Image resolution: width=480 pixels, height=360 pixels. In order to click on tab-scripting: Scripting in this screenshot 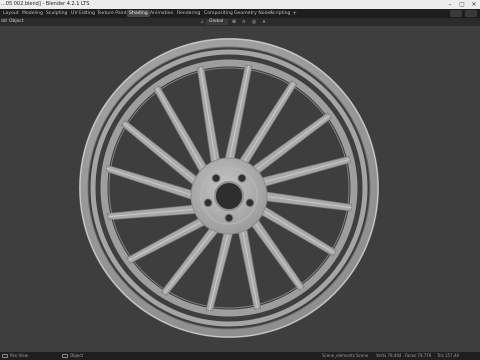, I will do `click(280, 13)`.